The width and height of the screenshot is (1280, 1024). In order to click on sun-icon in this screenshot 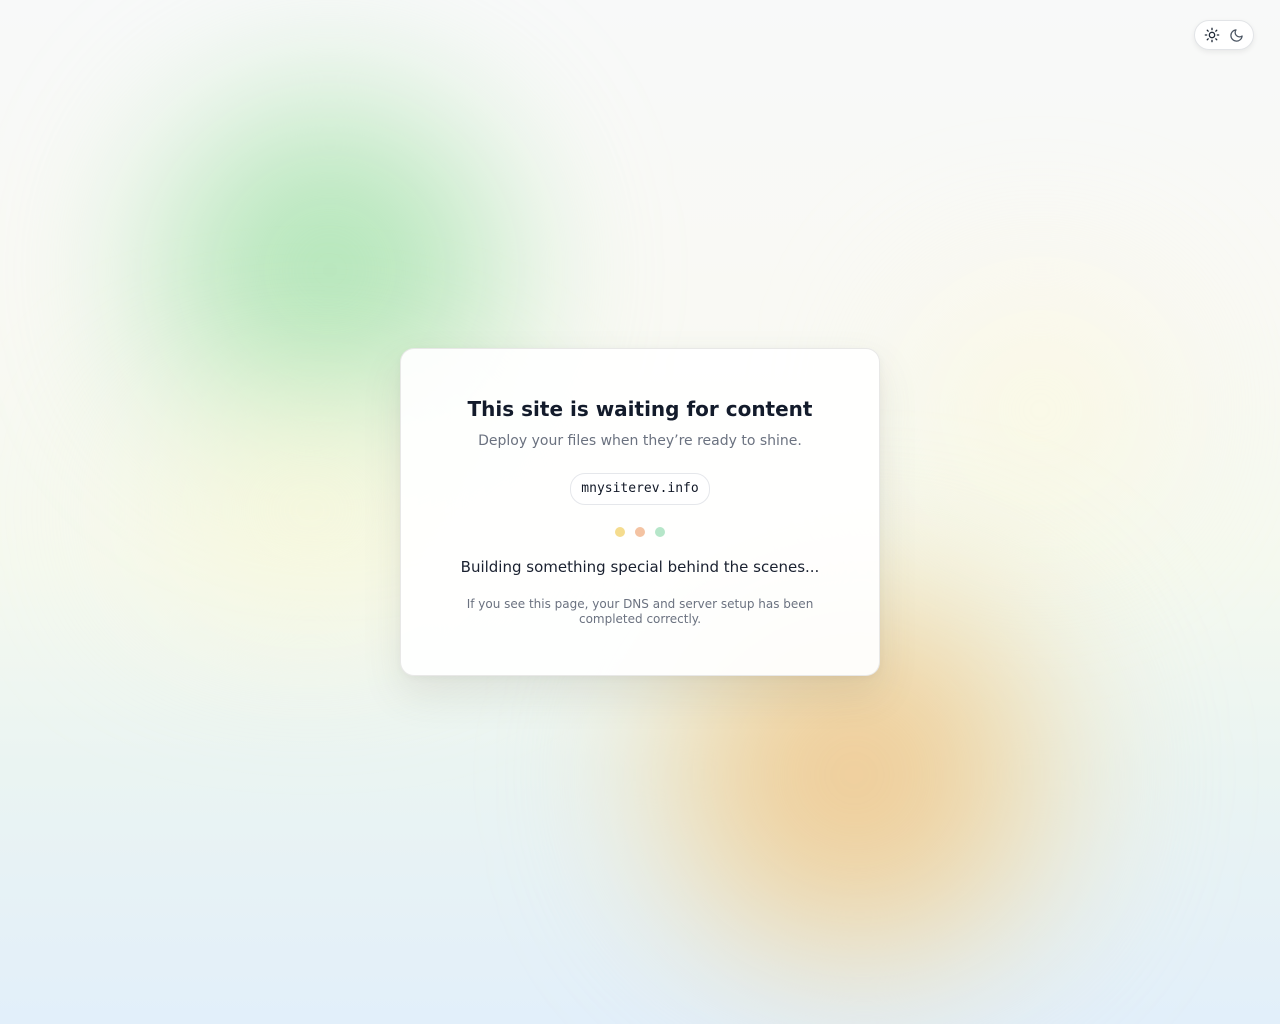, I will do `click(1212, 35)`.